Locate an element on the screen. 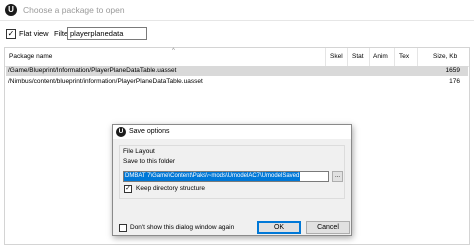 Image resolution: width=474 pixels, height=247 pixels. column-header-anim: Anim is located at coordinates (380, 56).